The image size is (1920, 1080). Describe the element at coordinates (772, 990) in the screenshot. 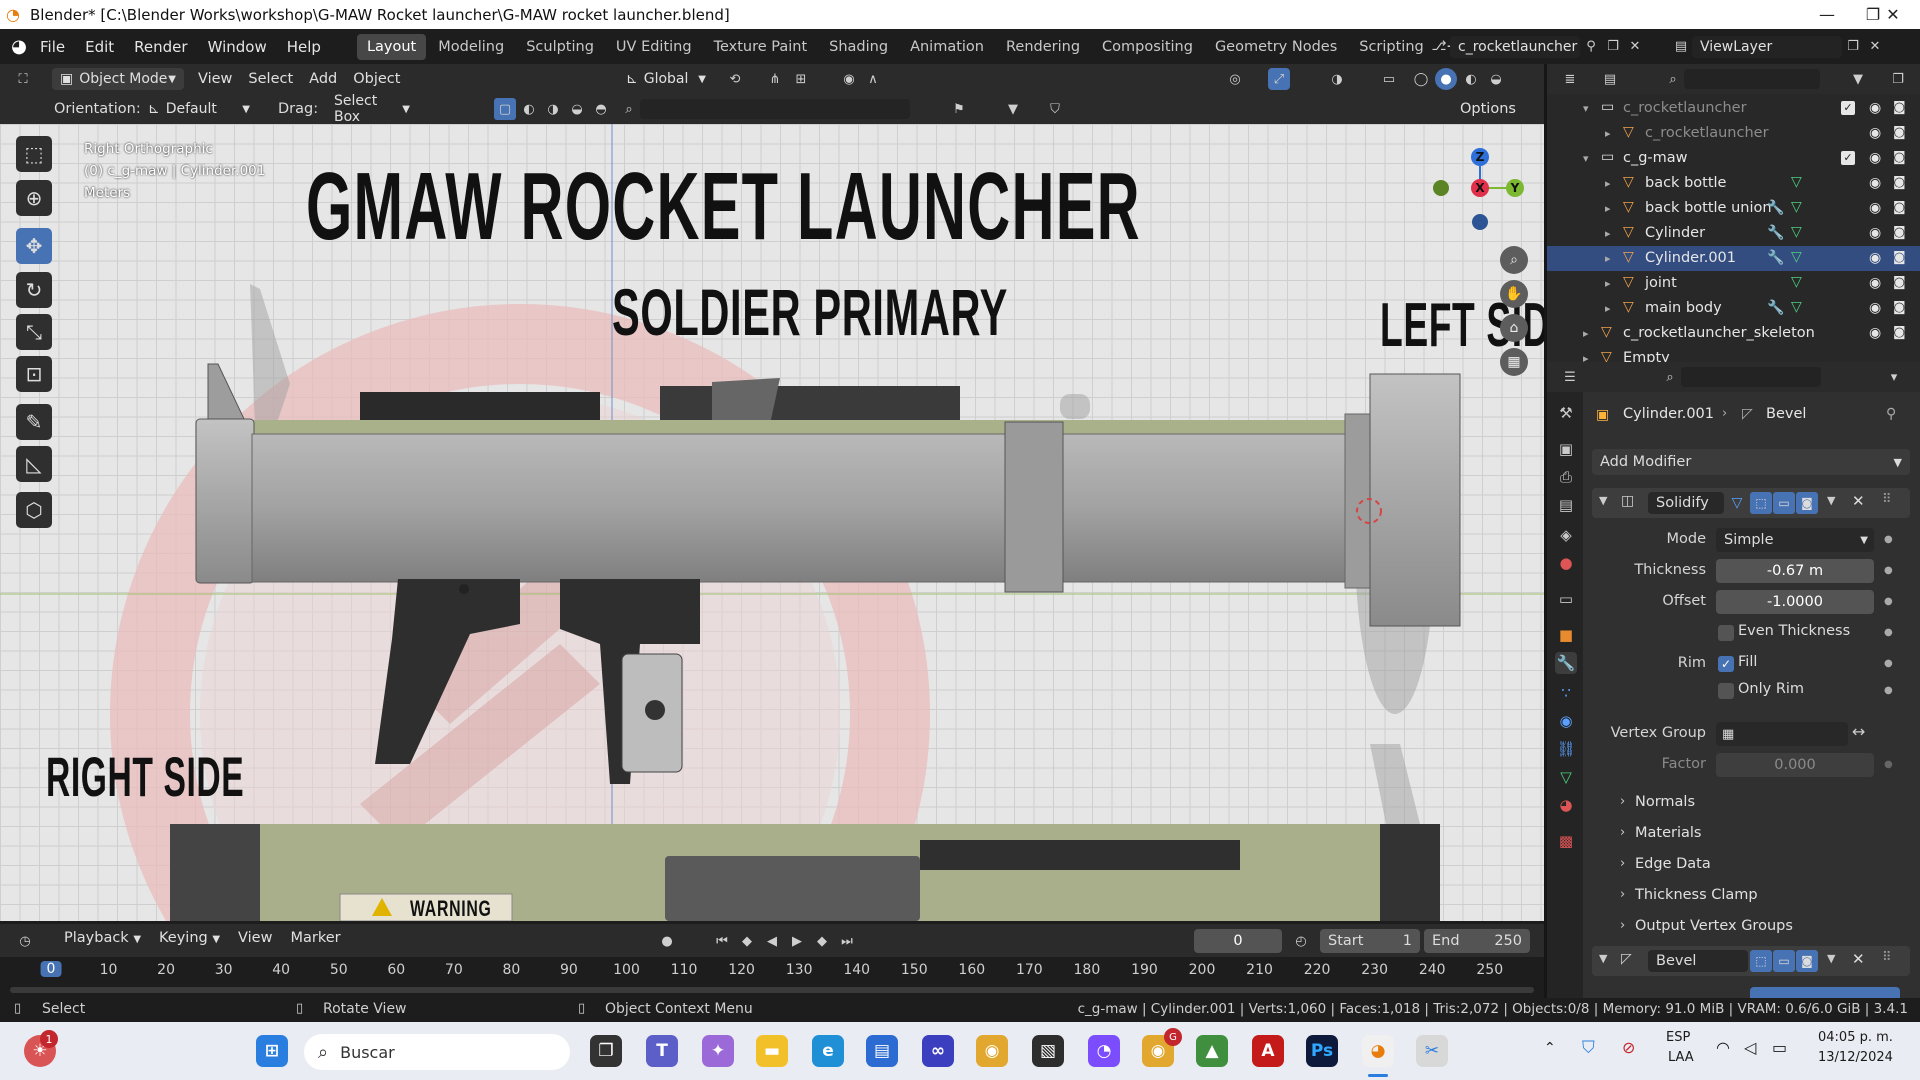

I see `timeline-scrollbar` at that location.